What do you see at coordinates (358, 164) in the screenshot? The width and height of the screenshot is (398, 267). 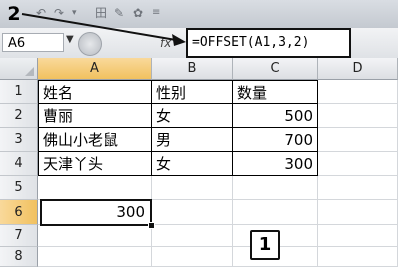 I see `cell-d4` at bounding box center [358, 164].